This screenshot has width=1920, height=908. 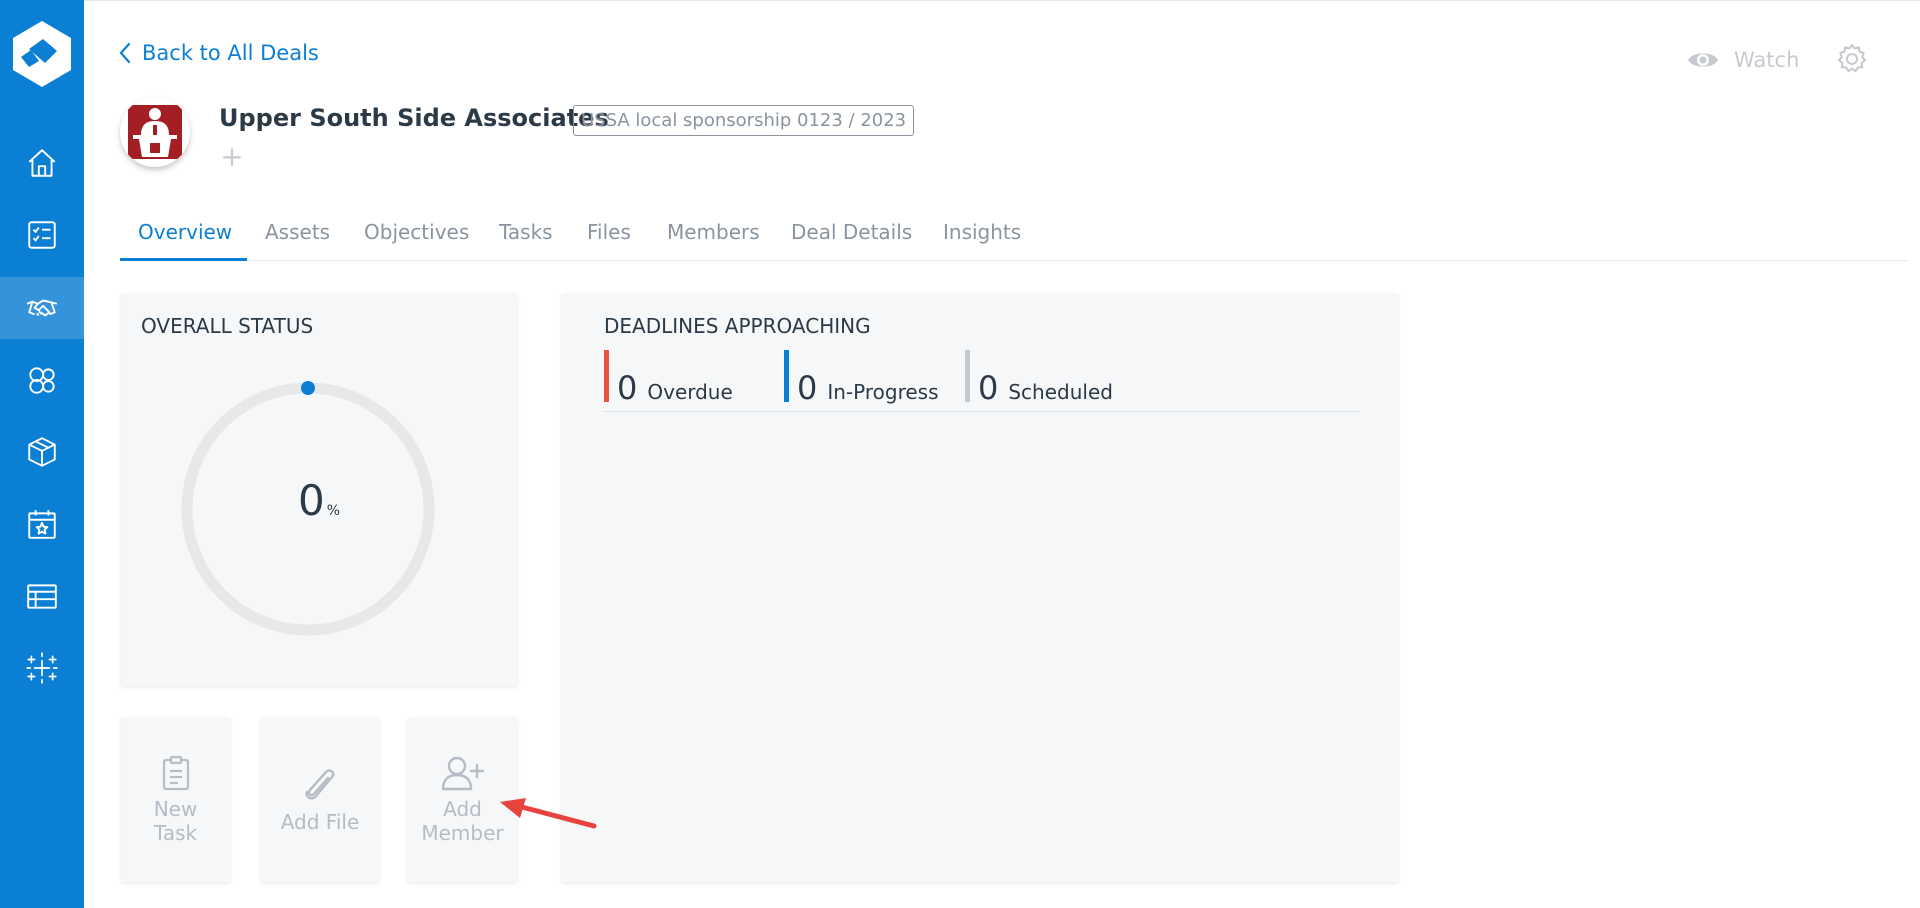 I want to click on tab-files: Files, so click(x=609, y=240).